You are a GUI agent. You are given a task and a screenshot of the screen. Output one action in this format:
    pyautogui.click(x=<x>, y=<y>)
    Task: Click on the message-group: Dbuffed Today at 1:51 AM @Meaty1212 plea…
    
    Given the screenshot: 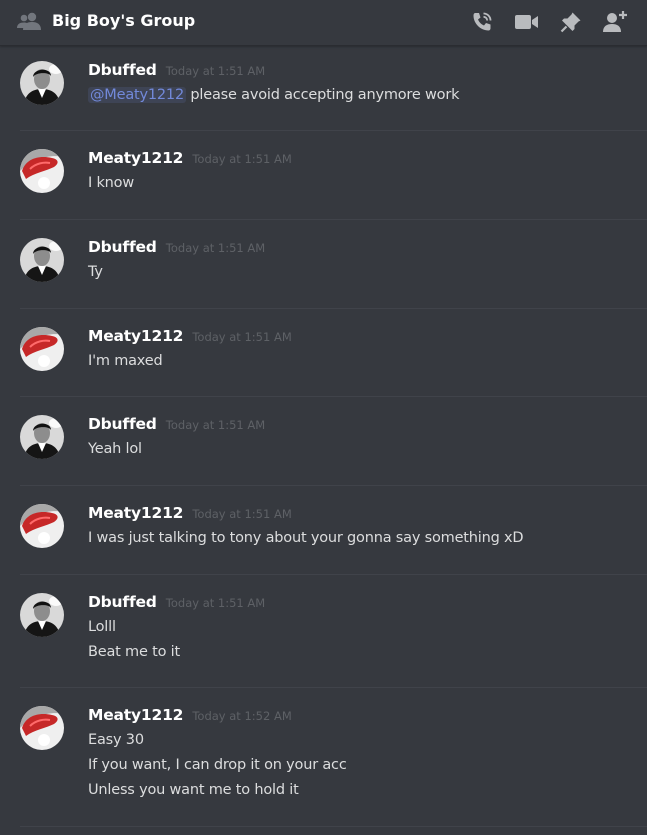 What is the action you would take?
    pyautogui.click(x=323, y=89)
    